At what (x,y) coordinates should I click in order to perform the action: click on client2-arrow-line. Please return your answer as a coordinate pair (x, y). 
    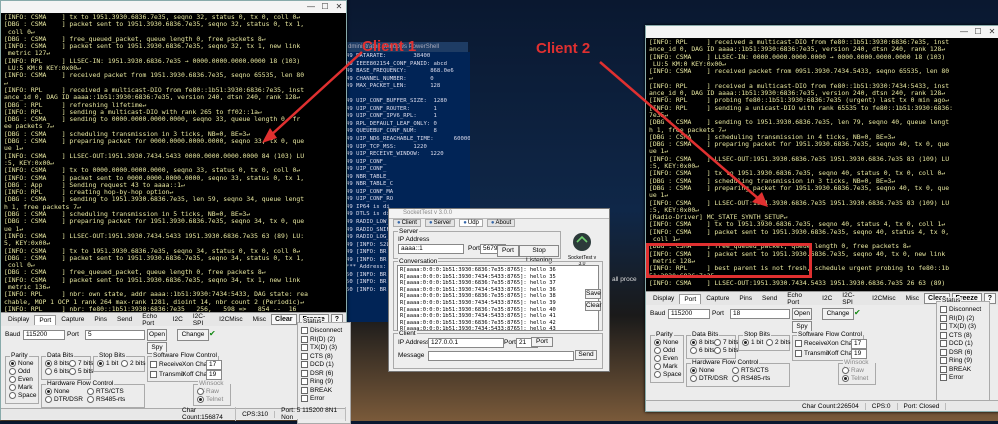
    Looking at the image, I should click on (680, 131).